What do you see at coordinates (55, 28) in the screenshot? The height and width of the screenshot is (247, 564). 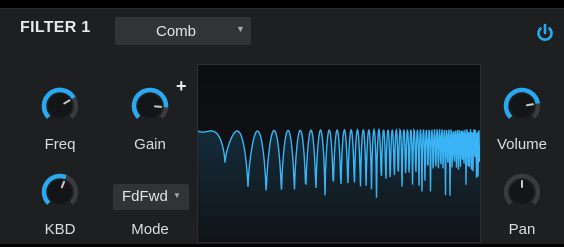 I see `filter-title: FILTER 1` at bounding box center [55, 28].